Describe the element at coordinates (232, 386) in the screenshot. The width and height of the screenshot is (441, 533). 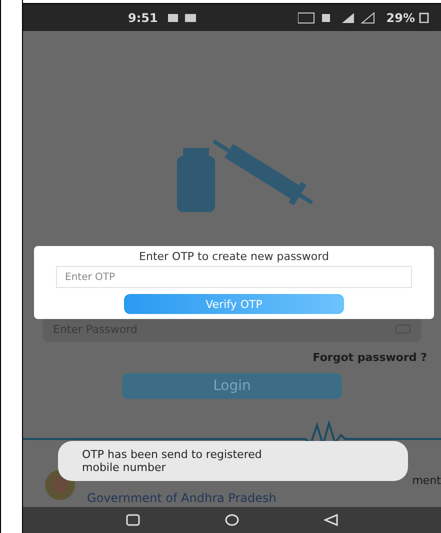
I see `login-button: Login` at that location.